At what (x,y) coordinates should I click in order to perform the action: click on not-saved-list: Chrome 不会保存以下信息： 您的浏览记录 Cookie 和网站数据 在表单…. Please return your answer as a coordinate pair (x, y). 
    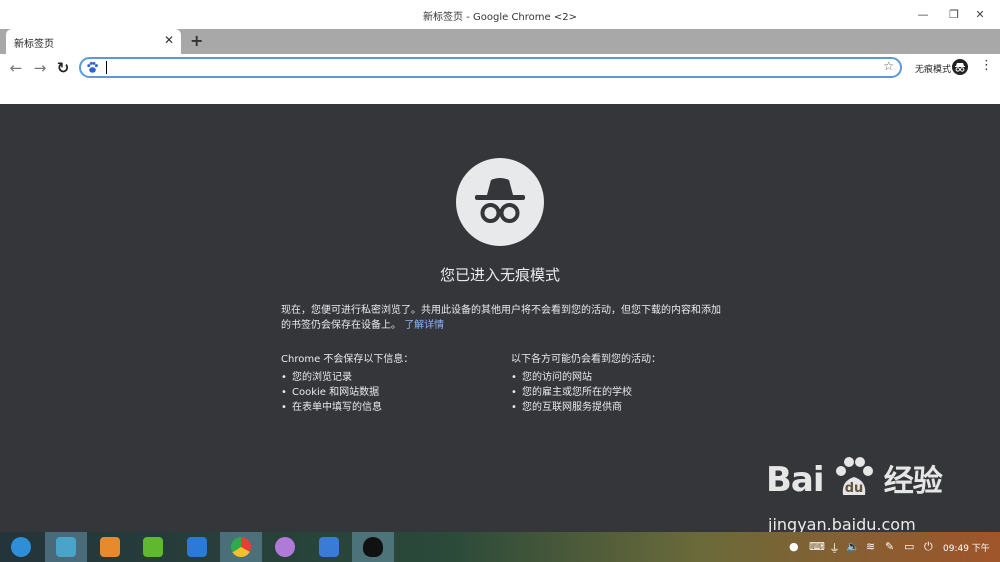
    Looking at the image, I should click on (347, 382).